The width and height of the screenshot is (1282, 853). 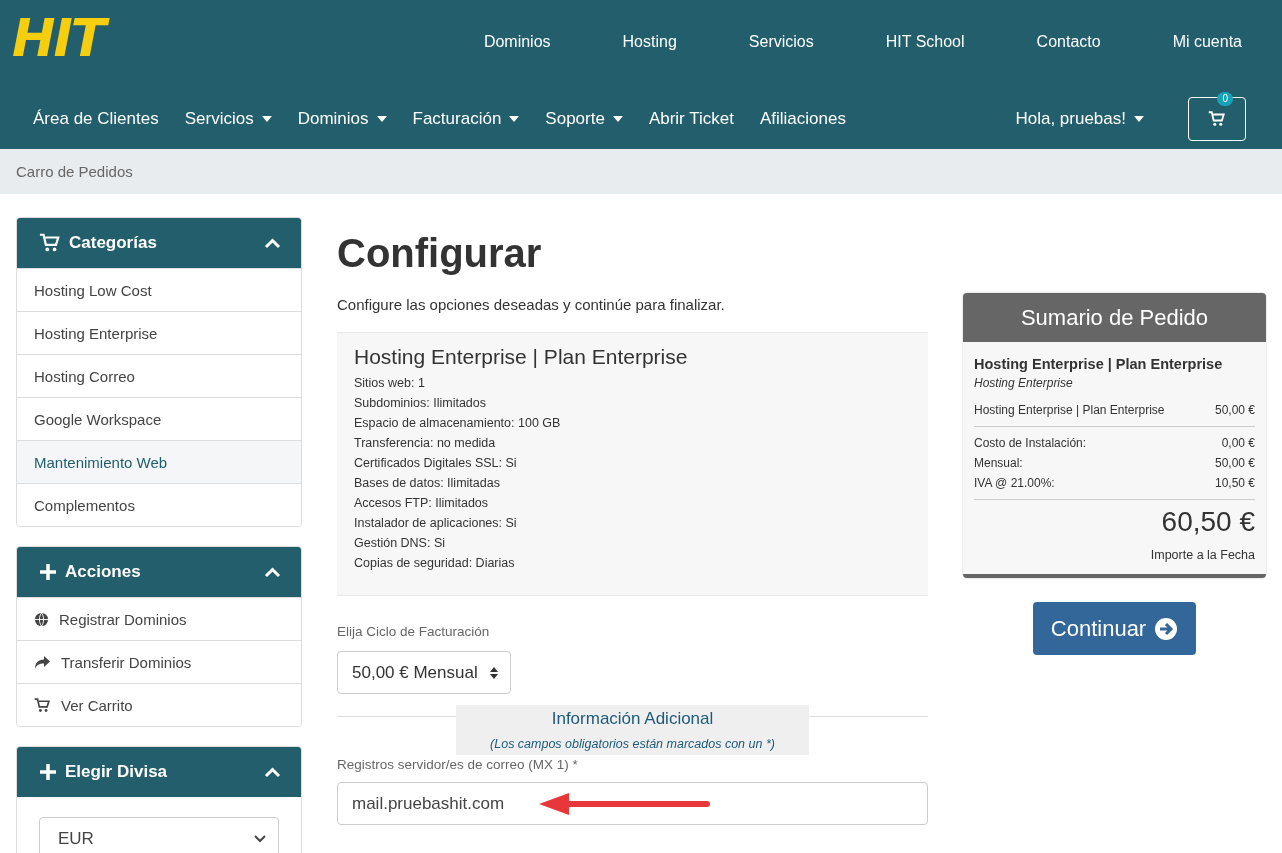 What do you see at coordinates (1030, 443) in the screenshot?
I see `total-label: Costo de Instalación:` at bounding box center [1030, 443].